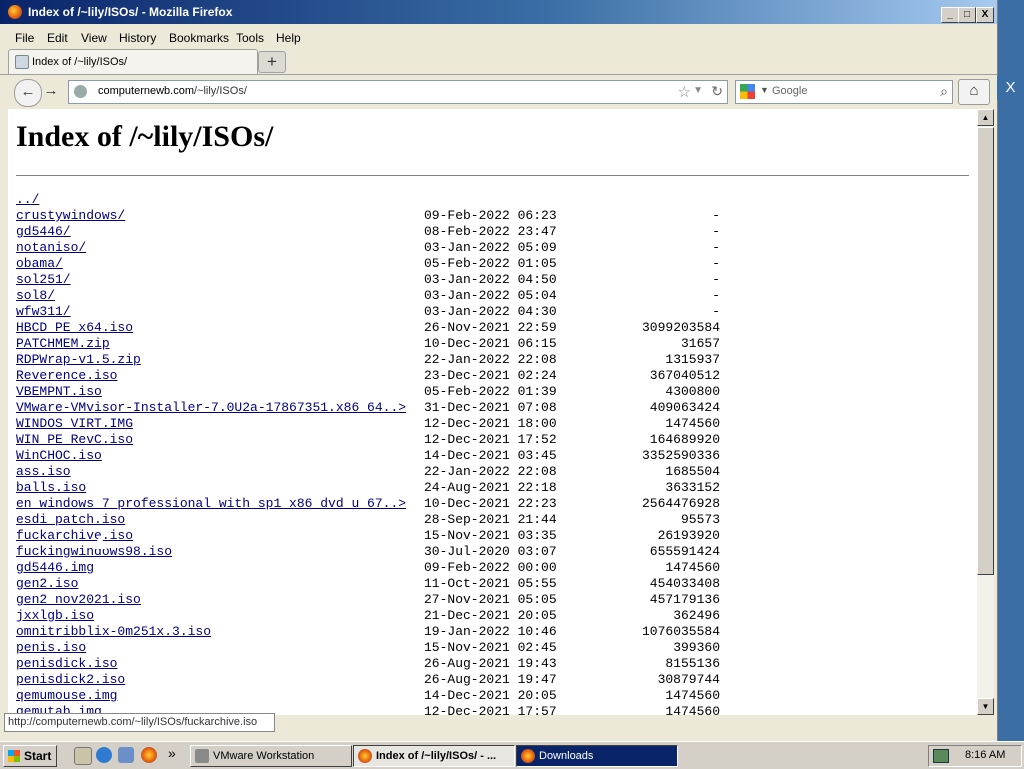 This screenshot has width=1024, height=769. I want to click on new-tab-button: +, so click(272, 62).